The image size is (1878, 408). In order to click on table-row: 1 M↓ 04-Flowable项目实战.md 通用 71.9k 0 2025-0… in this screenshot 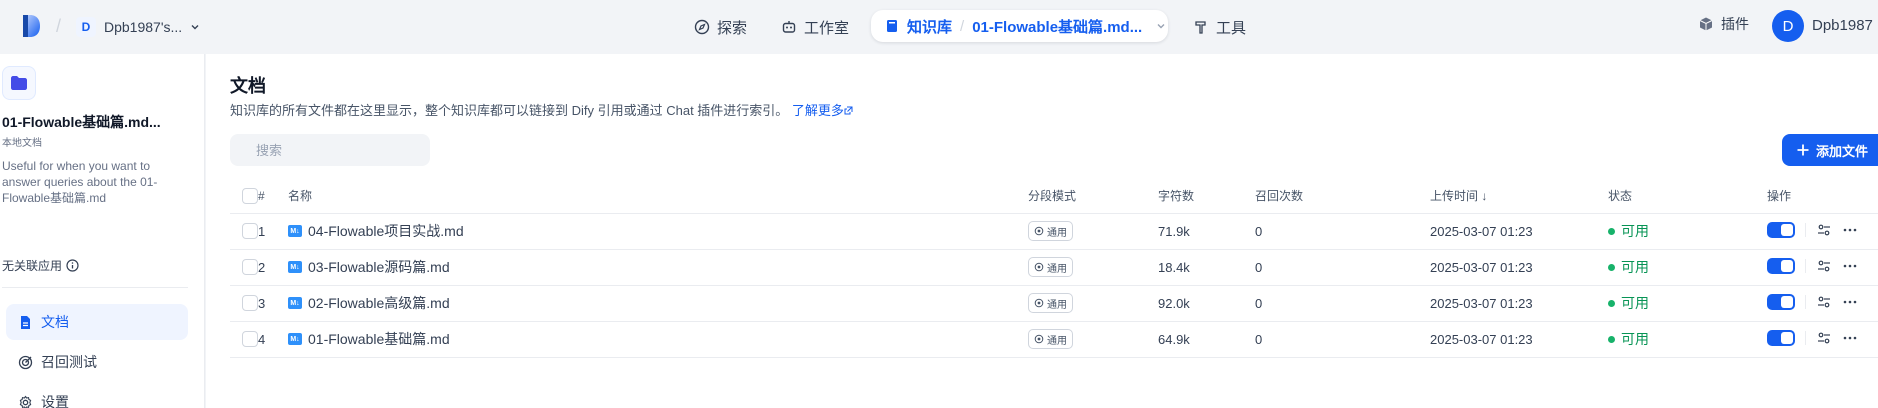, I will do `click(1054, 231)`.